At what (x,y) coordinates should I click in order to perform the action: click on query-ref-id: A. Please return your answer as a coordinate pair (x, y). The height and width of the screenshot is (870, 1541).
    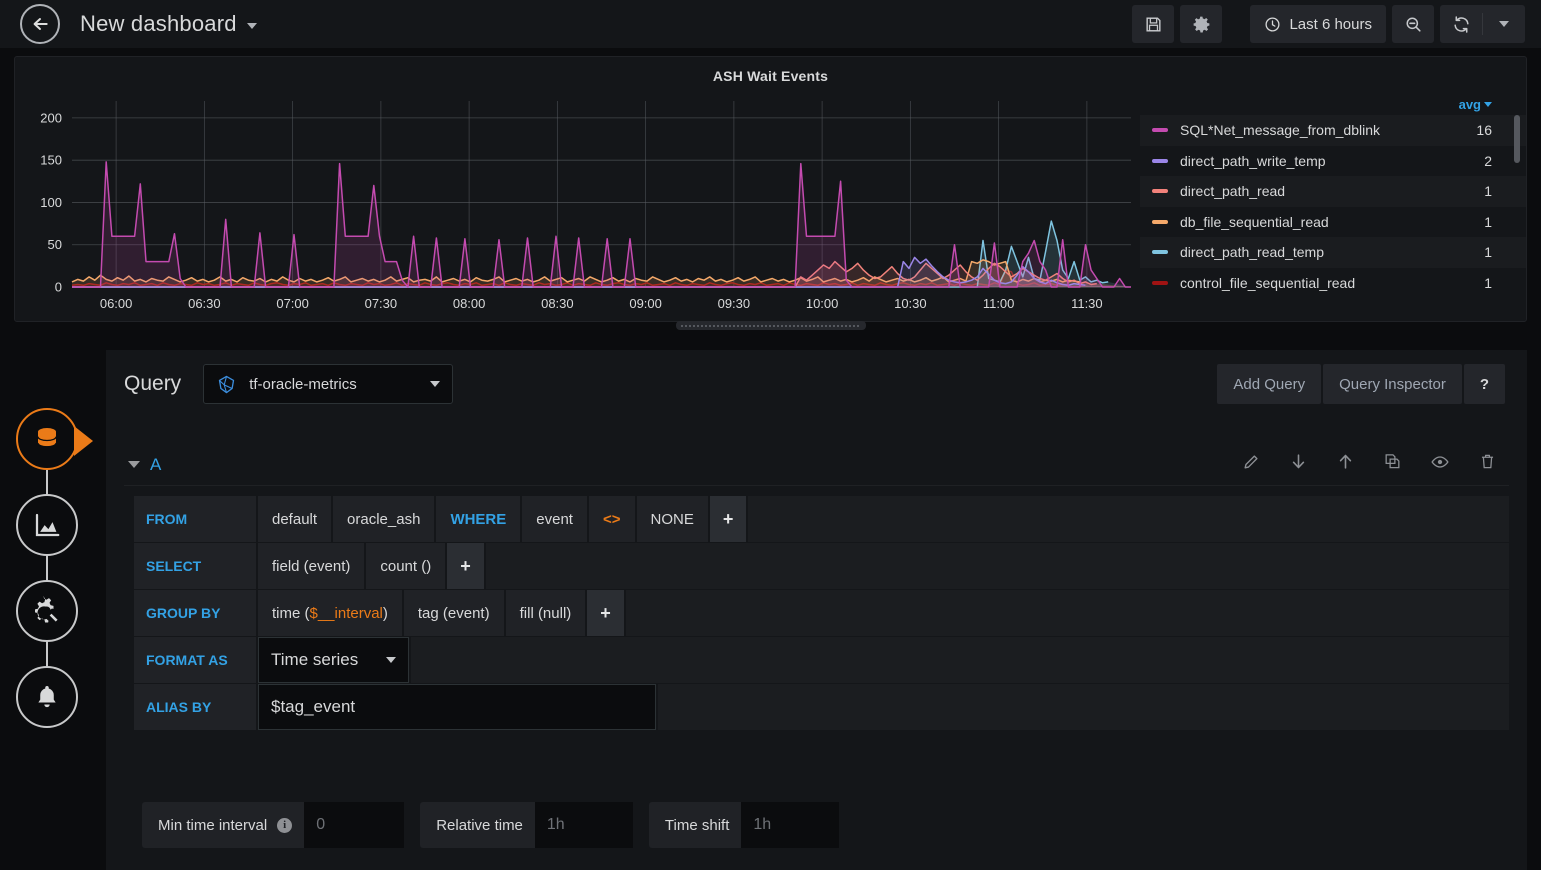
    Looking at the image, I should click on (155, 465).